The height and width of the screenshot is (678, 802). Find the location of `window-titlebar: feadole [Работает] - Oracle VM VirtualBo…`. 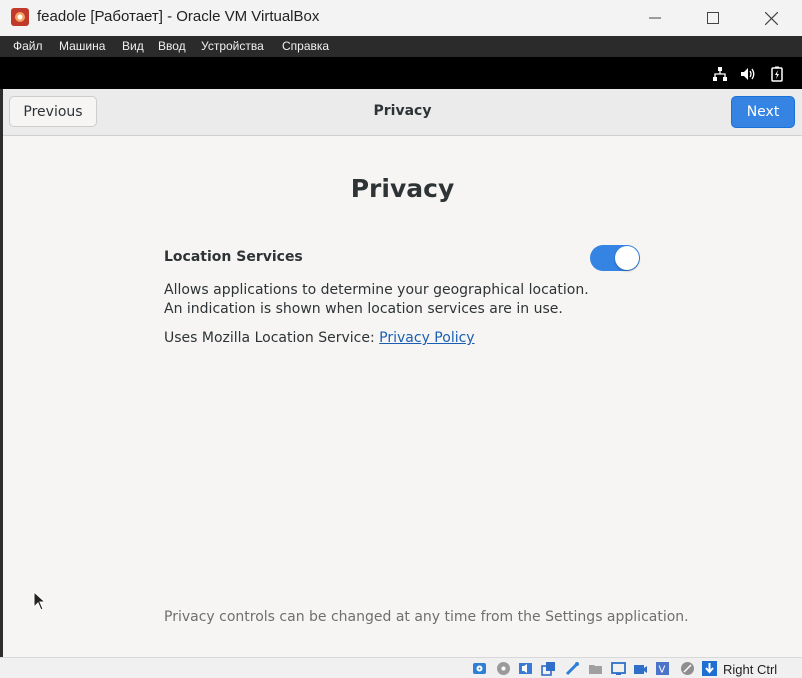

window-titlebar: feadole [Работает] - Oracle VM VirtualBo… is located at coordinates (401, 18).